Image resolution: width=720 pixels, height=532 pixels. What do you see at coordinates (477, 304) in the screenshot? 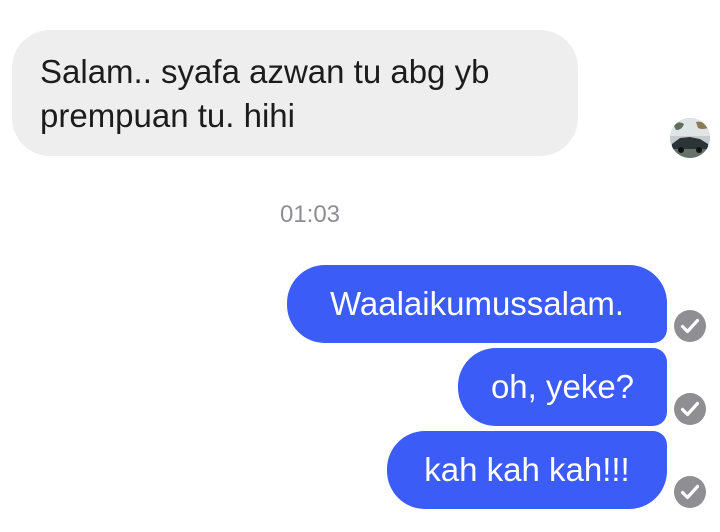
I see `sent-message-bubble: Waalaikumussalam.` at bounding box center [477, 304].